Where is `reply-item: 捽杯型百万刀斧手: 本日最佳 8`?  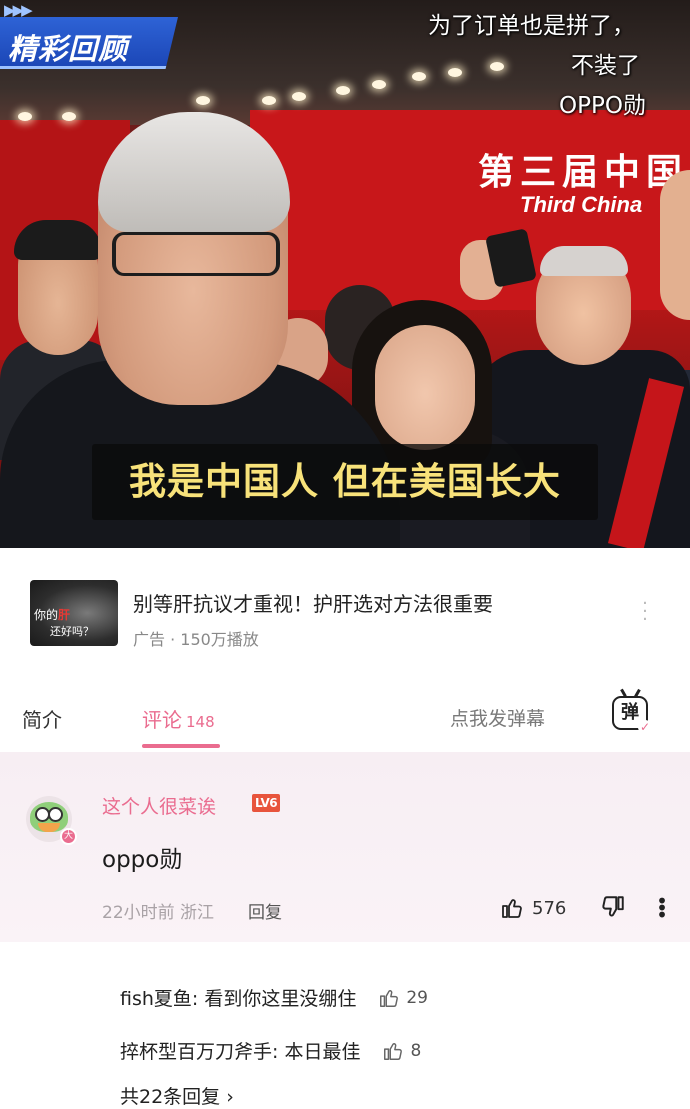 reply-item: 捽杯型百万刀斧手: 本日最佳 8 is located at coordinates (270, 1050).